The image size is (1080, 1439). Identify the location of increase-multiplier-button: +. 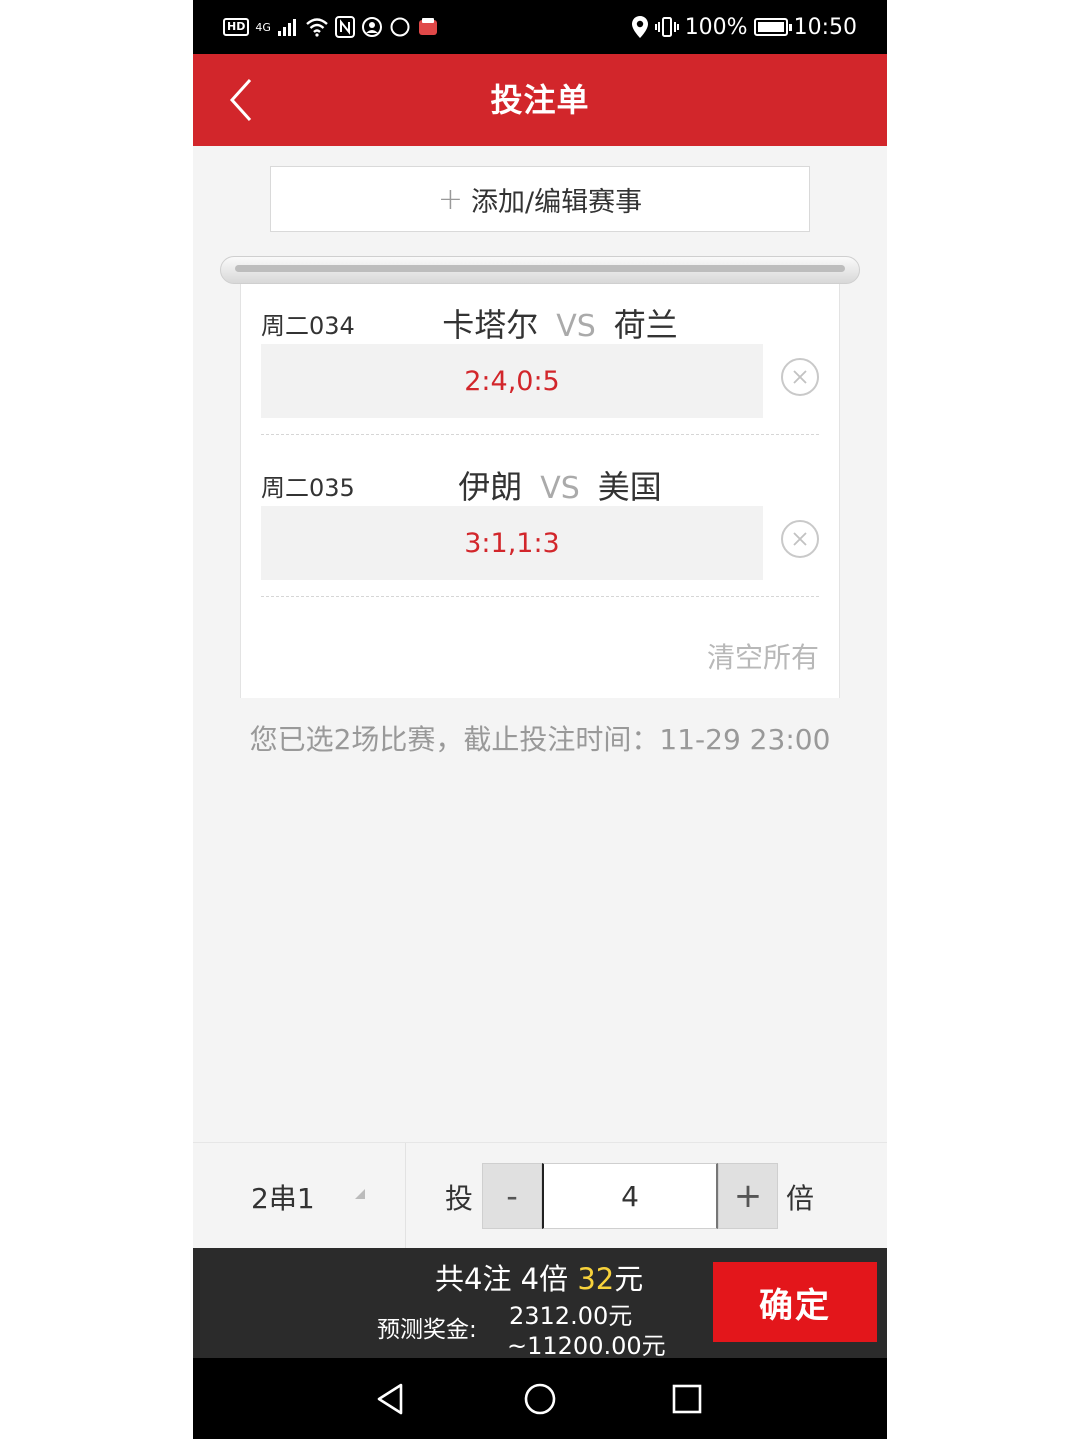
(748, 1196).